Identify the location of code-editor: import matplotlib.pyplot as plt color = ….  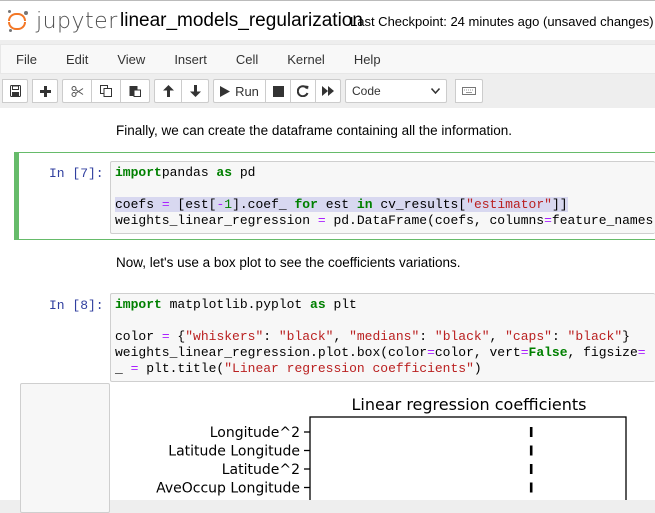
(382, 337).